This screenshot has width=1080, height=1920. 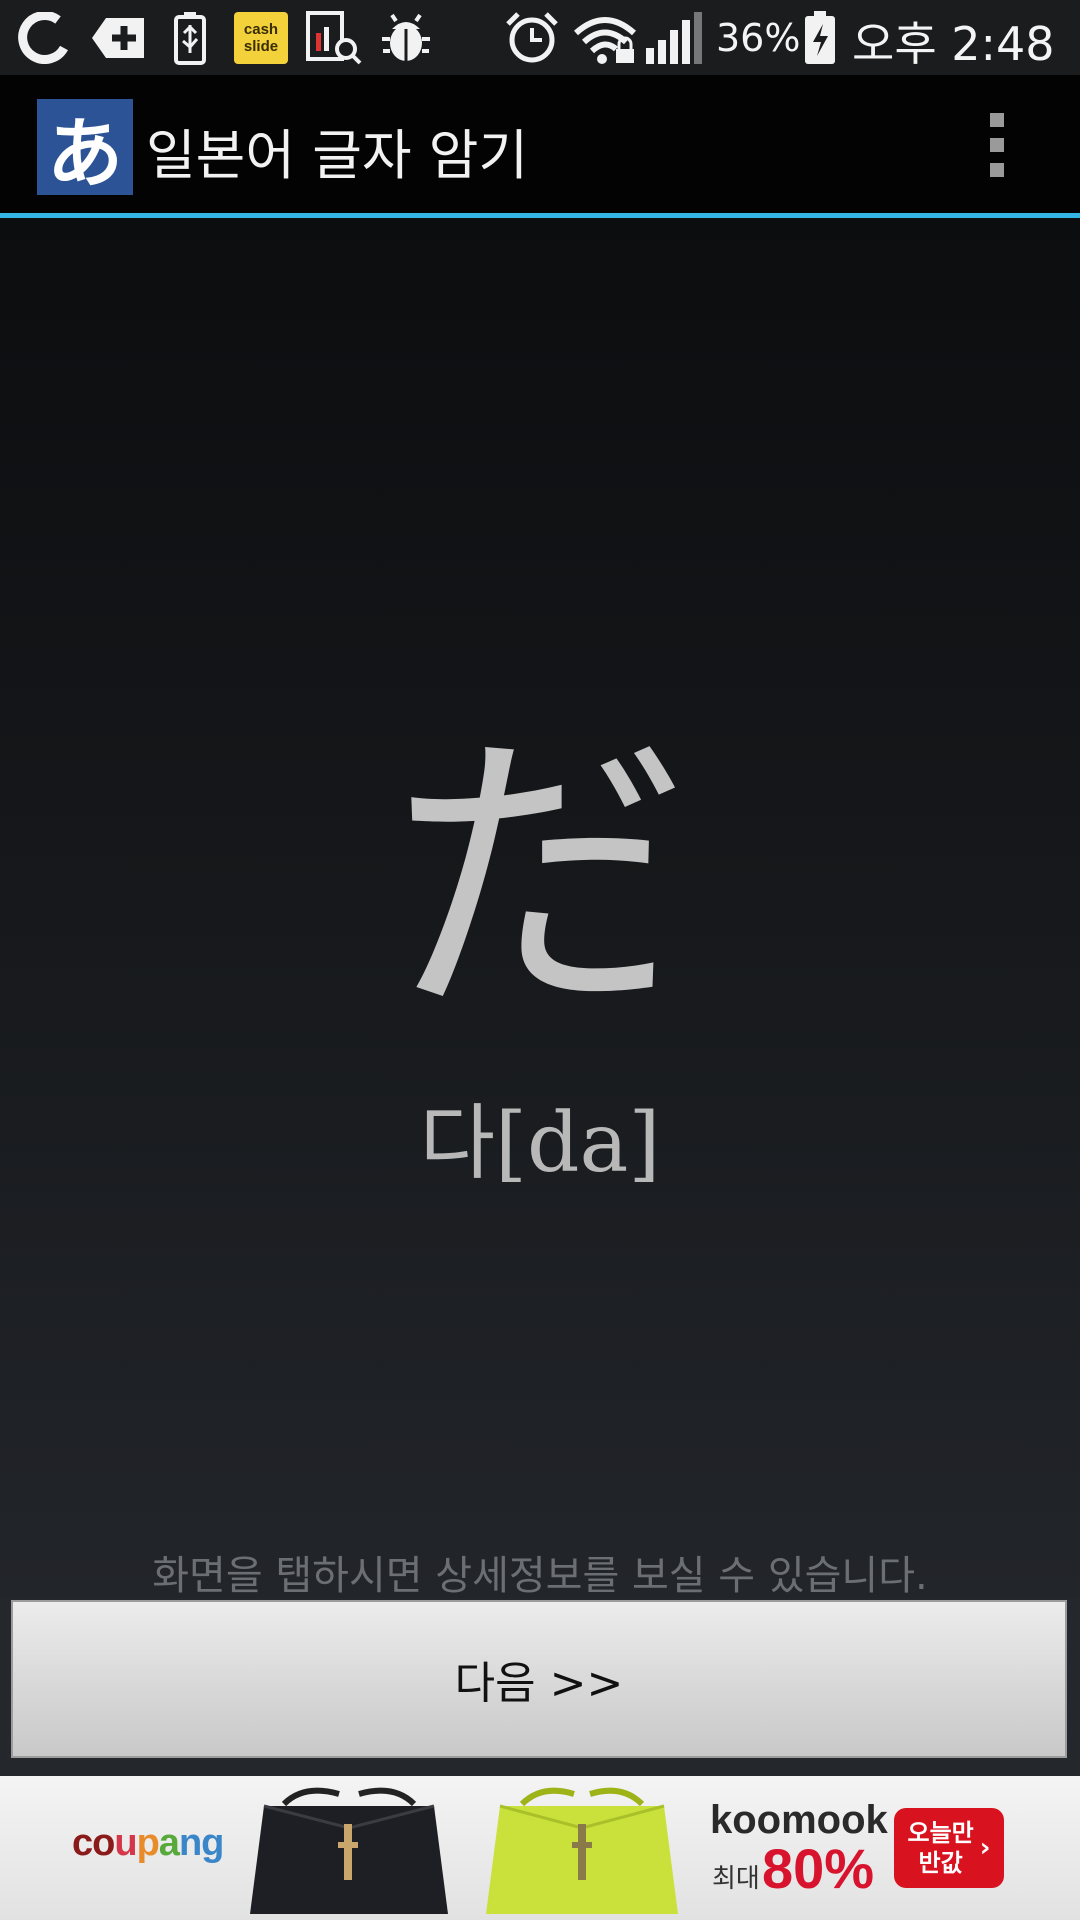 What do you see at coordinates (820, 38) in the screenshot?
I see `battery-charging-icon` at bounding box center [820, 38].